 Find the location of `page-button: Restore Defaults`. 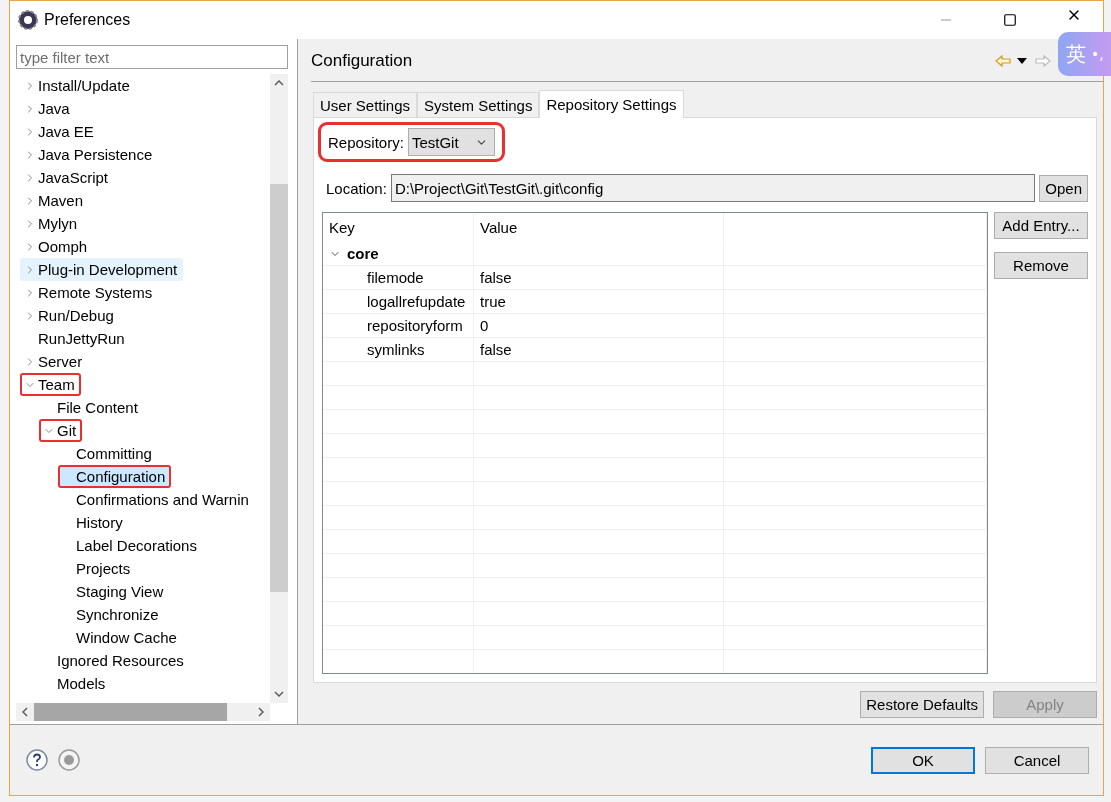

page-button: Restore Defaults is located at coordinates (922, 704).